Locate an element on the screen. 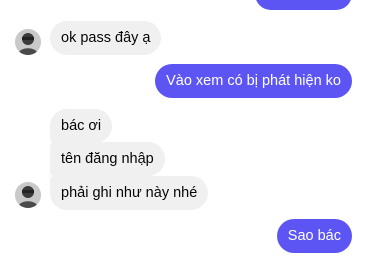 This screenshot has height=257, width=374. message-bubble-sent: Vào xem có bị phát hiện ko is located at coordinates (253, 81).